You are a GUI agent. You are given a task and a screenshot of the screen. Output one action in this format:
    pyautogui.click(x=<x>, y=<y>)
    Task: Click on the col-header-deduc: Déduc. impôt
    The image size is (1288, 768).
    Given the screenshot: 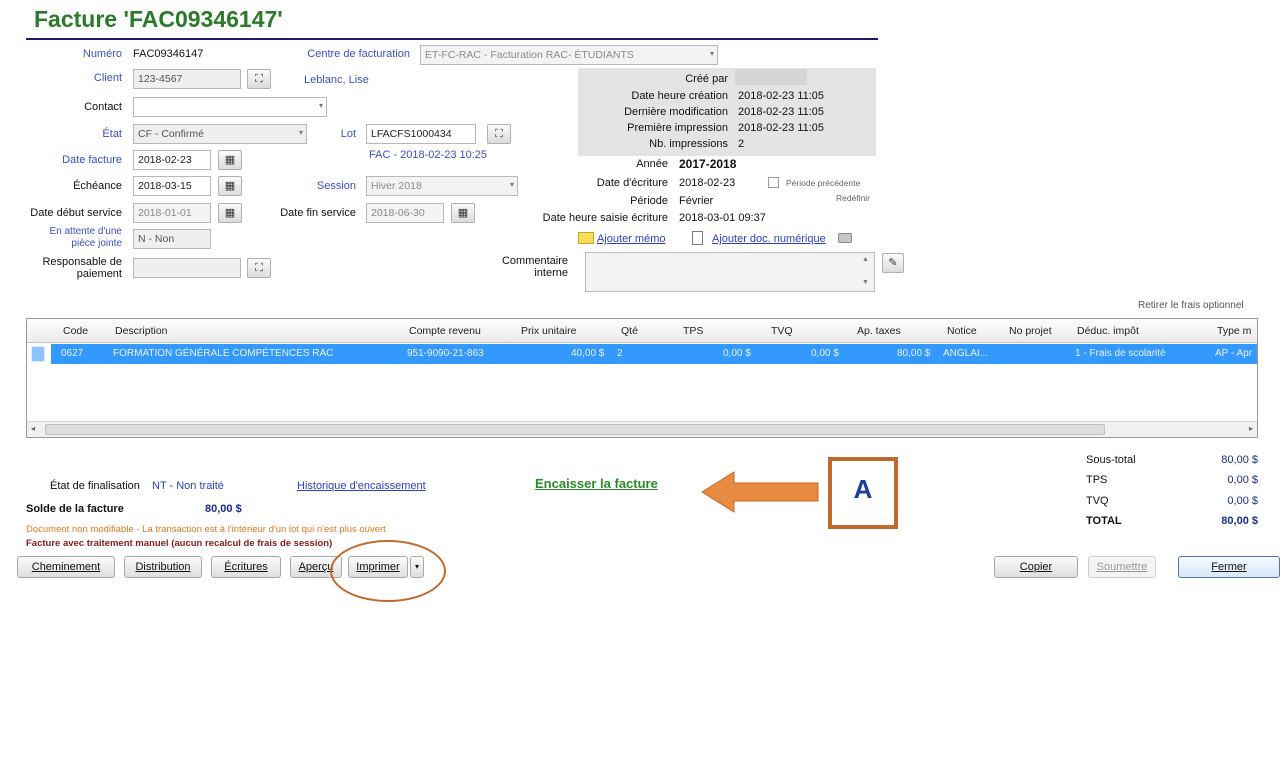 What is the action you would take?
    pyautogui.click(x=1108, y=331)
    